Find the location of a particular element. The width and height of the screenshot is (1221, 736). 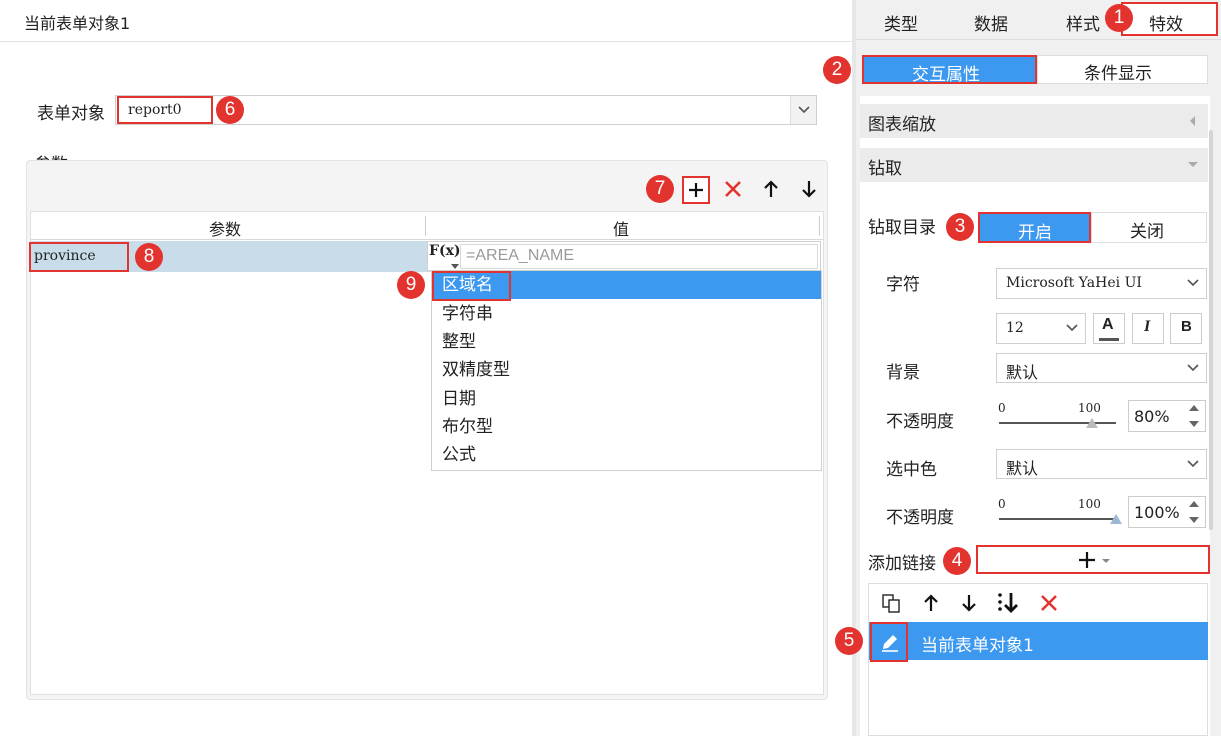

list-item: 当前表单对象1 is located at coordinates (1038, 641).